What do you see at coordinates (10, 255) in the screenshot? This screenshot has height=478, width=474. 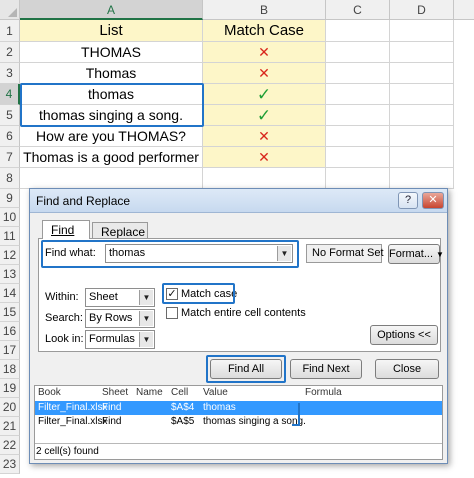 I see `row-header: 12` at bounding box center [10, 255].